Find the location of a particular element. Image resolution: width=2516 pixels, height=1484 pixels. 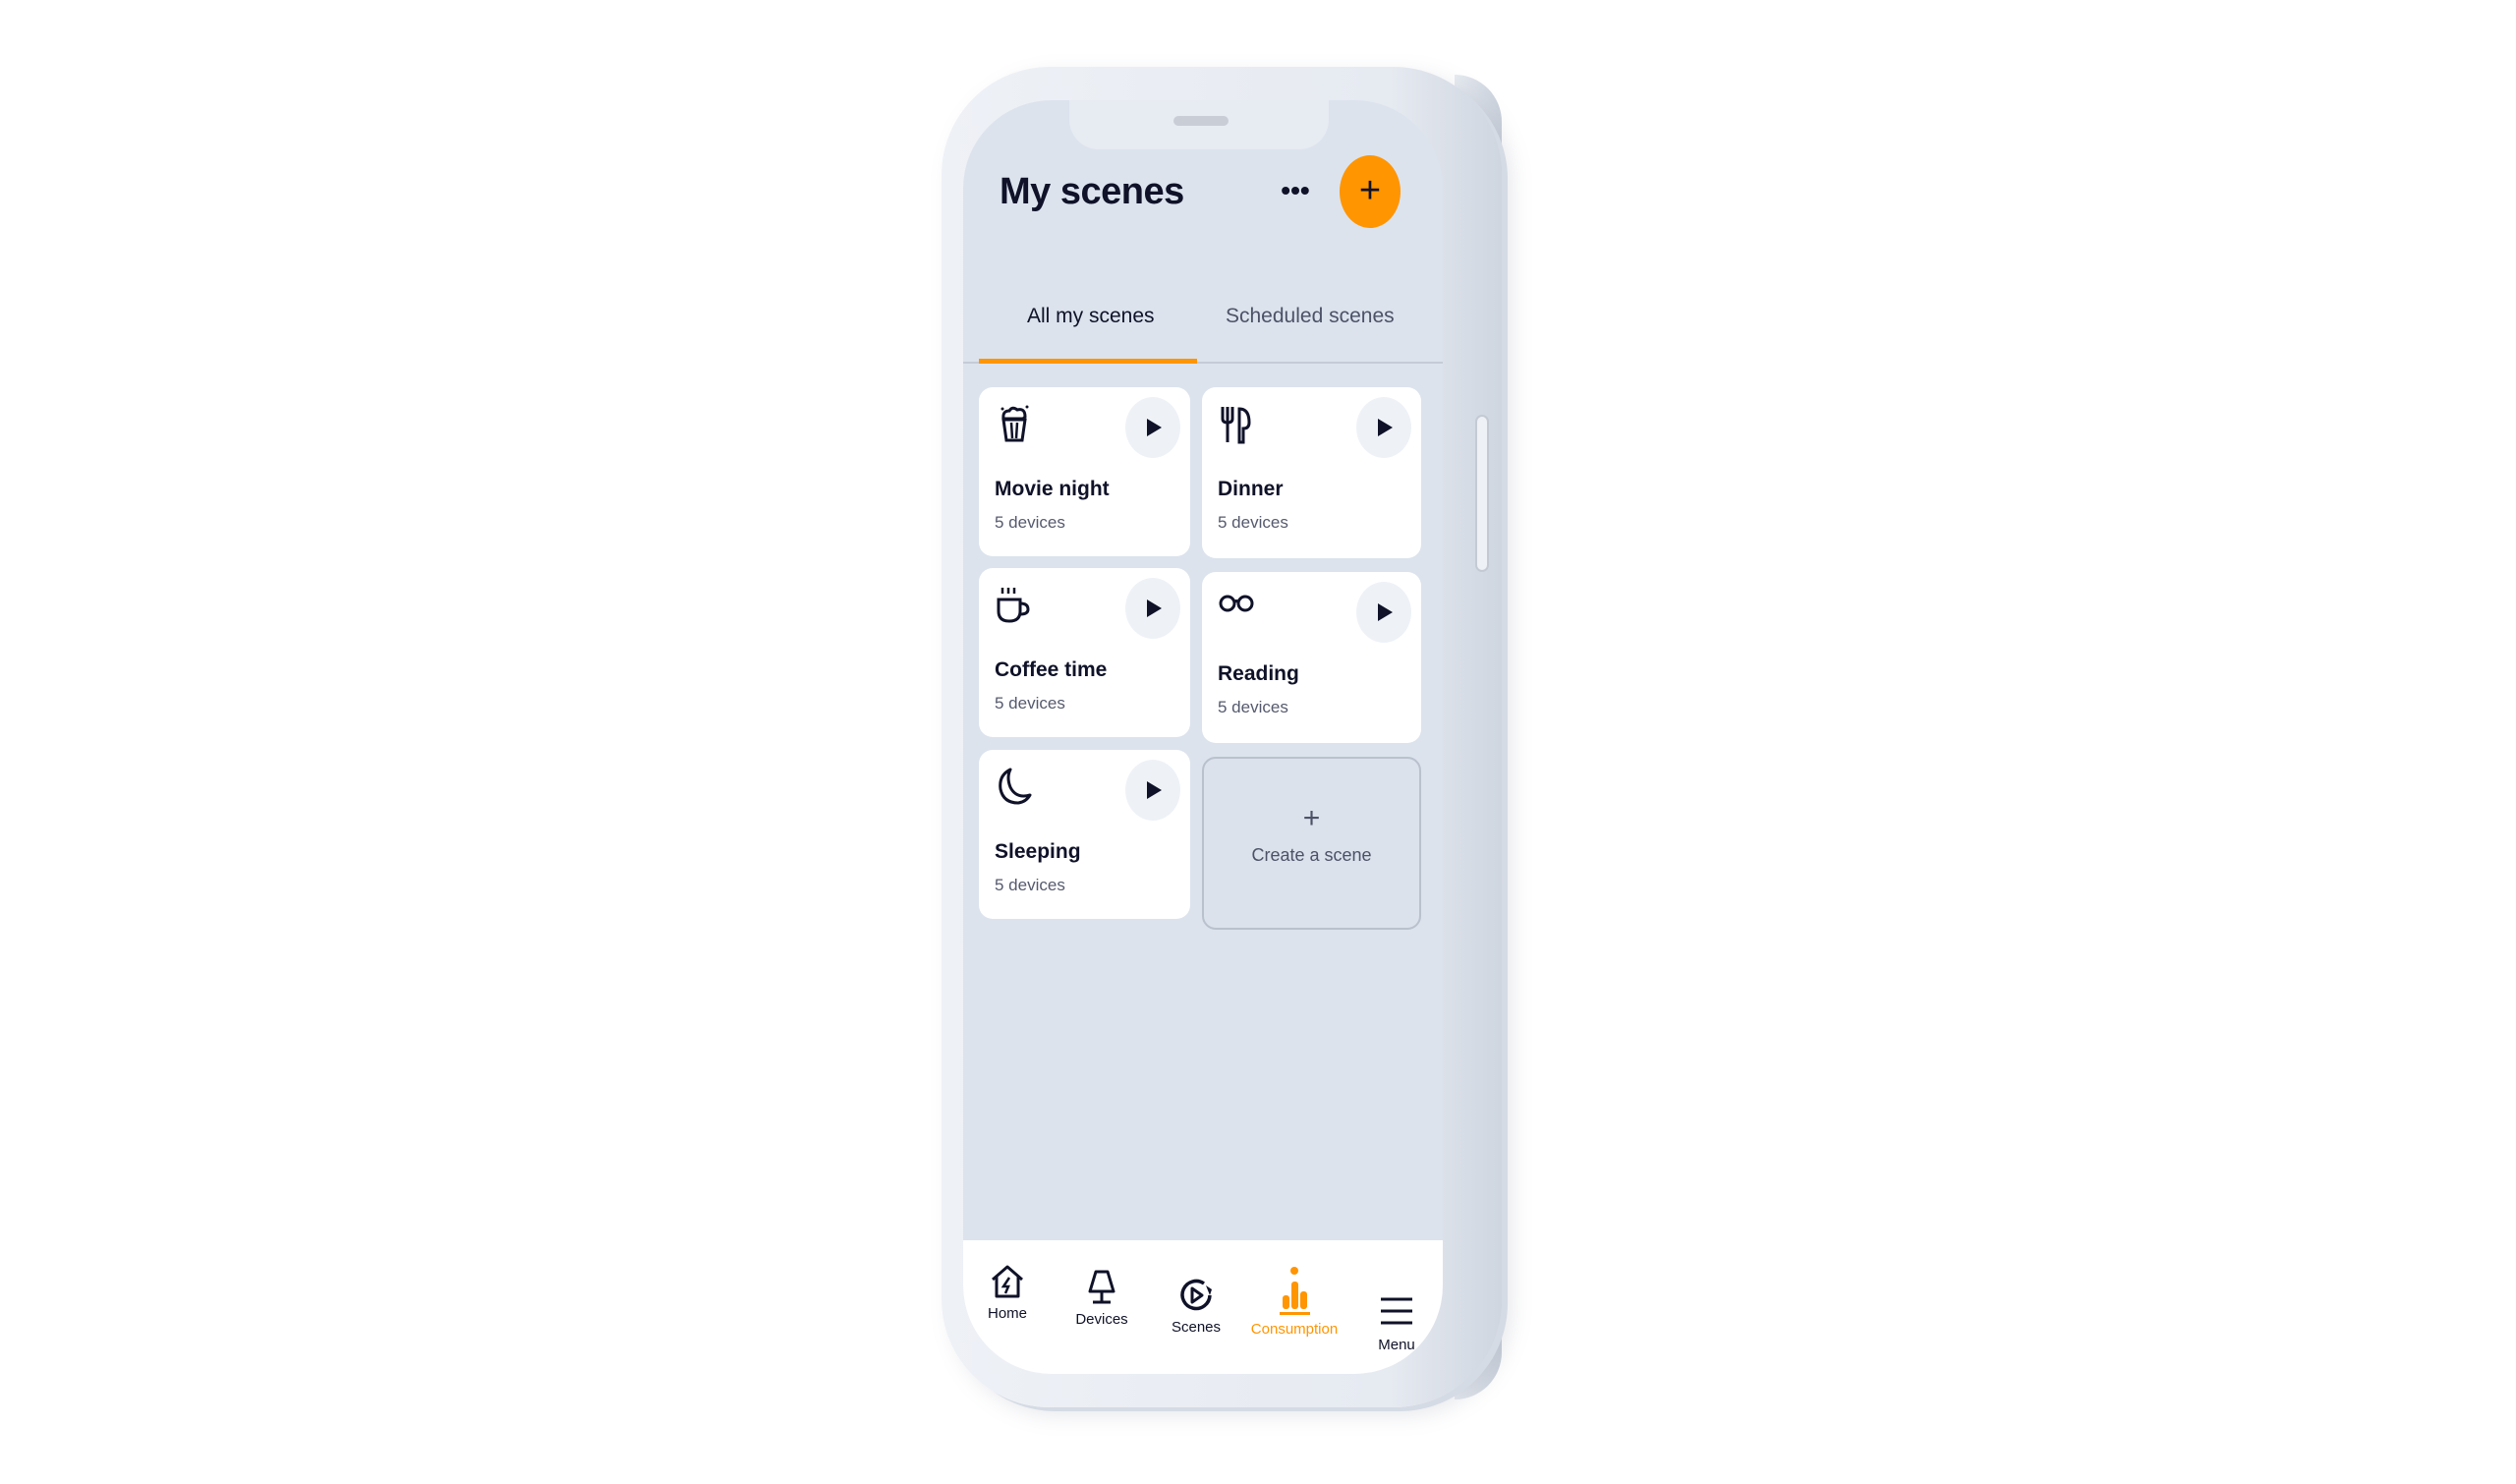

nav-label: Devices is located at coordinates (1101, 1319).